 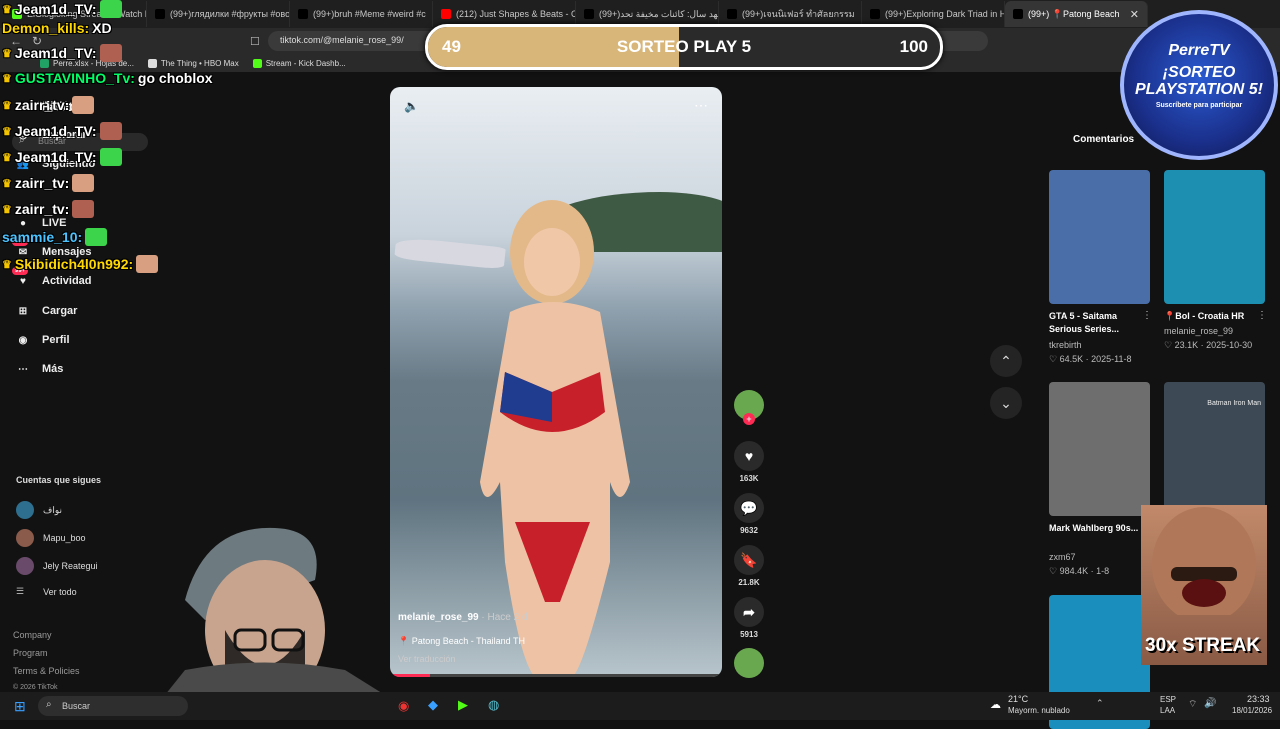 I want to click on sidebar-item-más: ⋯ Más, so click(x=38, y=369).